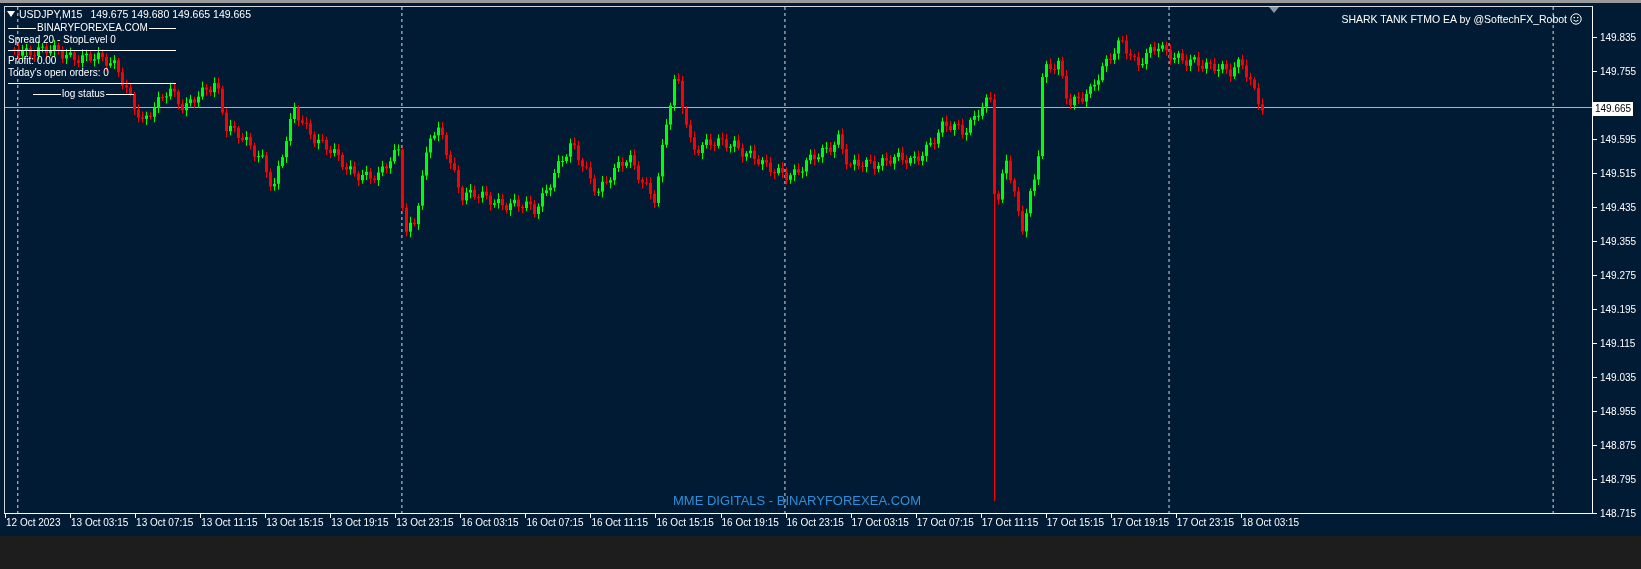  I want to click on time-label: 17 Oct 03:15, so click(880, 522).